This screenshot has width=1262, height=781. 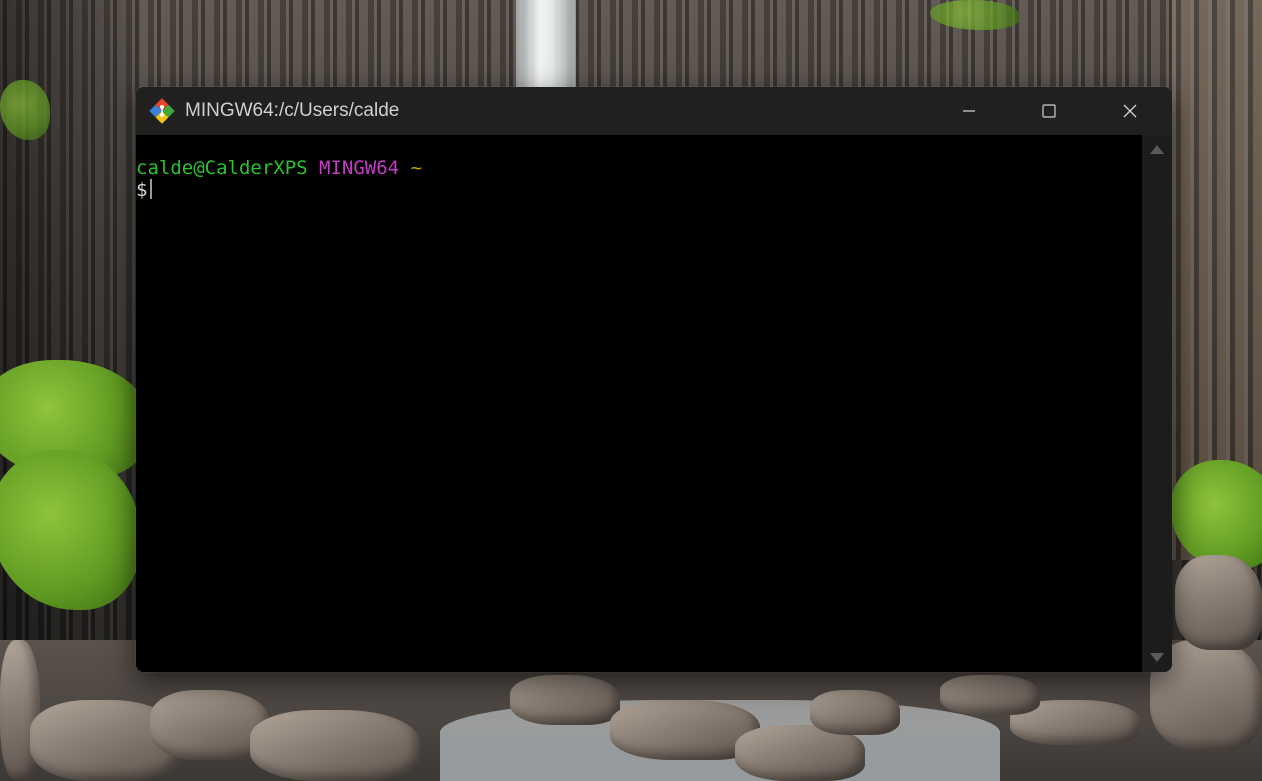 I want to click on maximize-icon, so click(x=1049, y=111).